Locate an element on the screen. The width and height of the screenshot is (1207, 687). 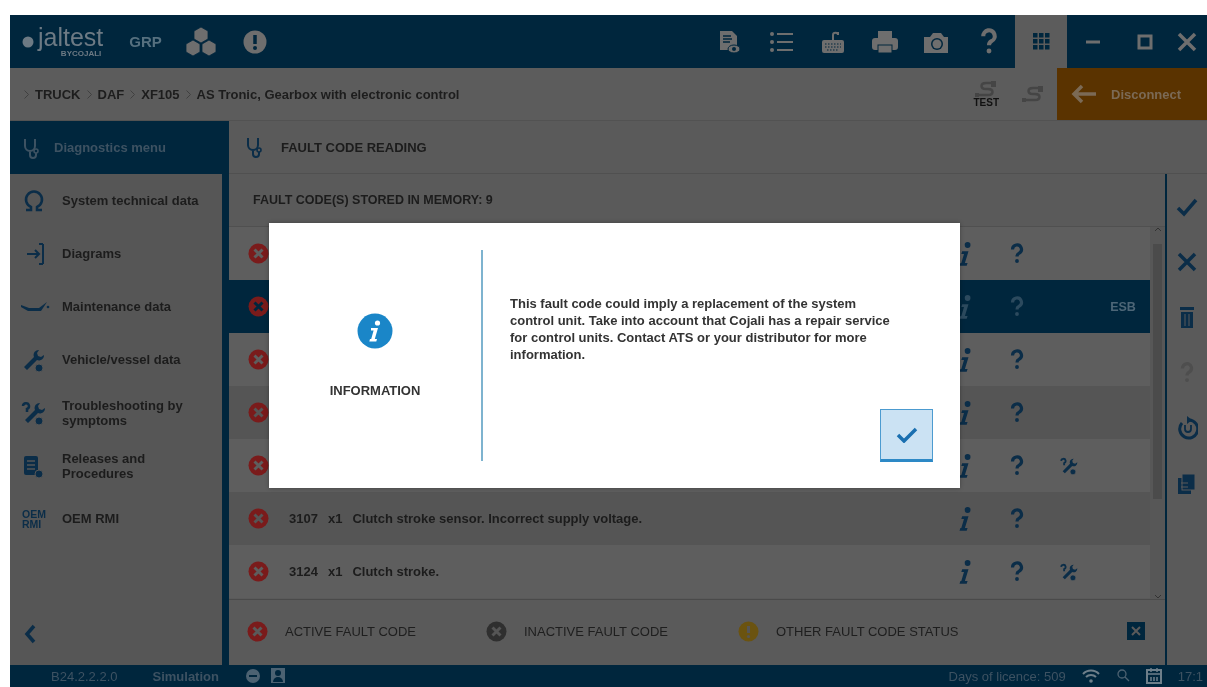
breadcrumb-item: TRUCK is located at coordinates (58, 94).